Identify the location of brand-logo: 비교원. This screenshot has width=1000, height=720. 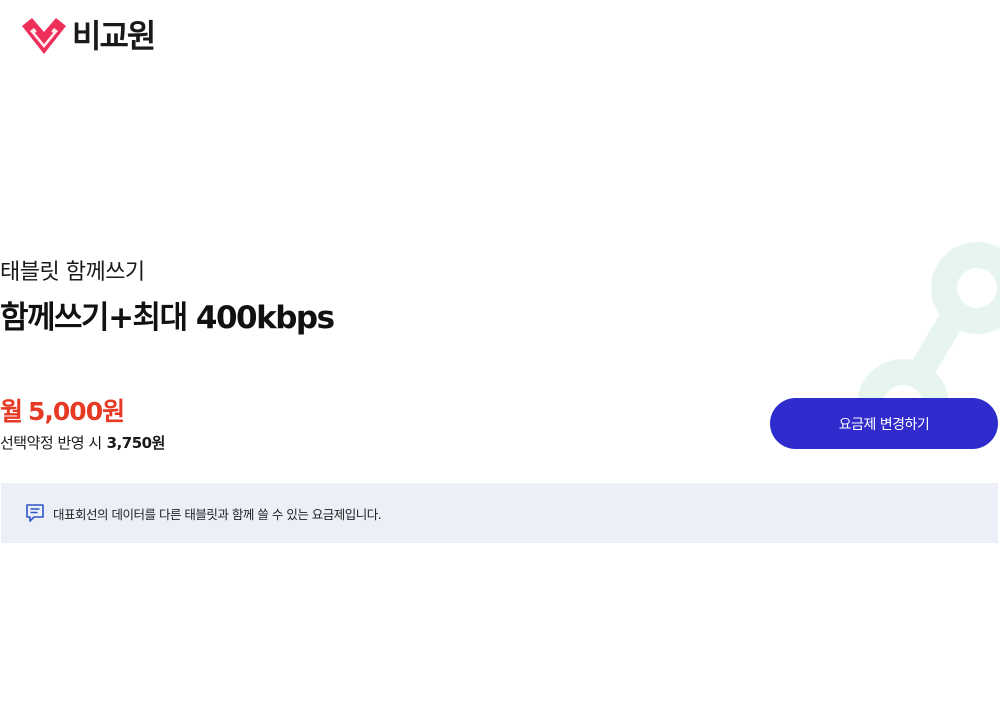
(88, 36).